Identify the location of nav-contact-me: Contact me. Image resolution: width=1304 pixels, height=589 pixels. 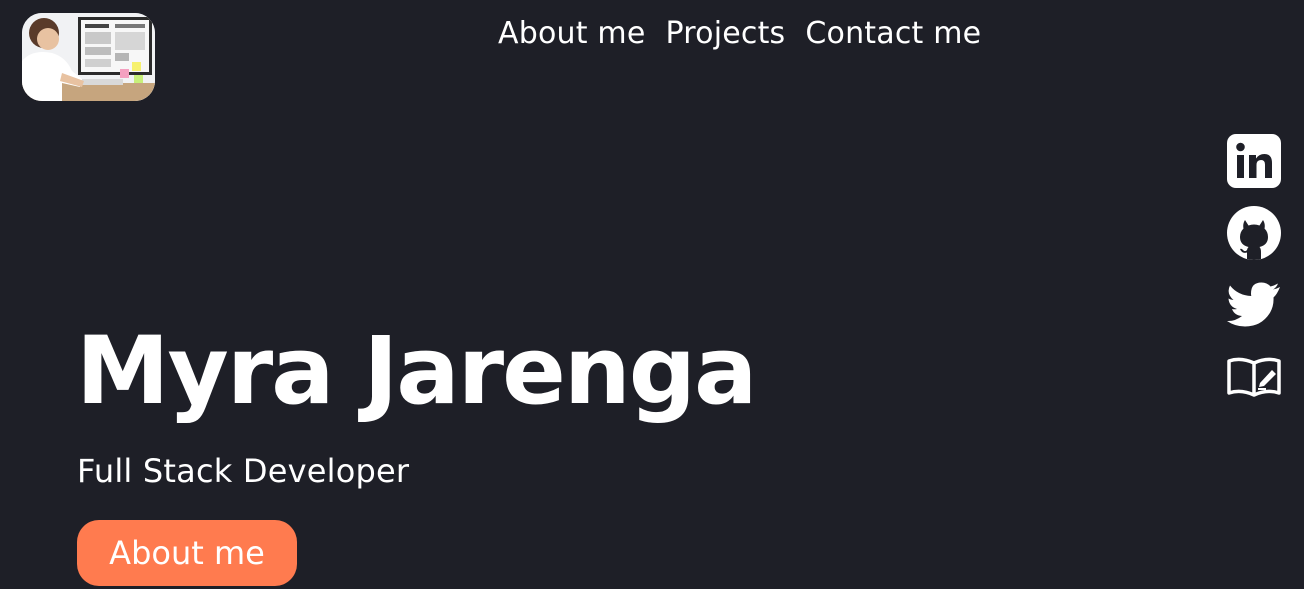
(893, 33).